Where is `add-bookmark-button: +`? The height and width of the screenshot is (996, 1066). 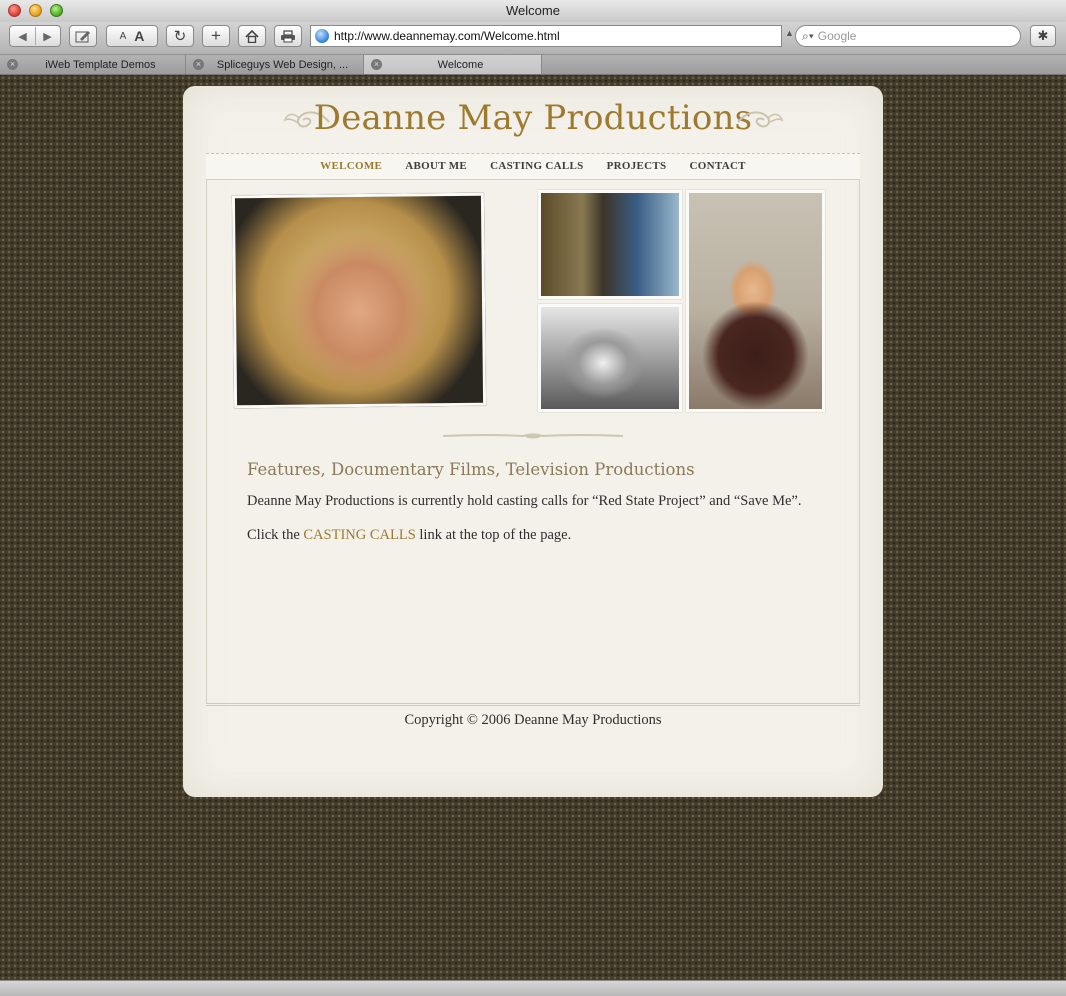 add-bookmark-button: + is located at coordinates (216, 36).